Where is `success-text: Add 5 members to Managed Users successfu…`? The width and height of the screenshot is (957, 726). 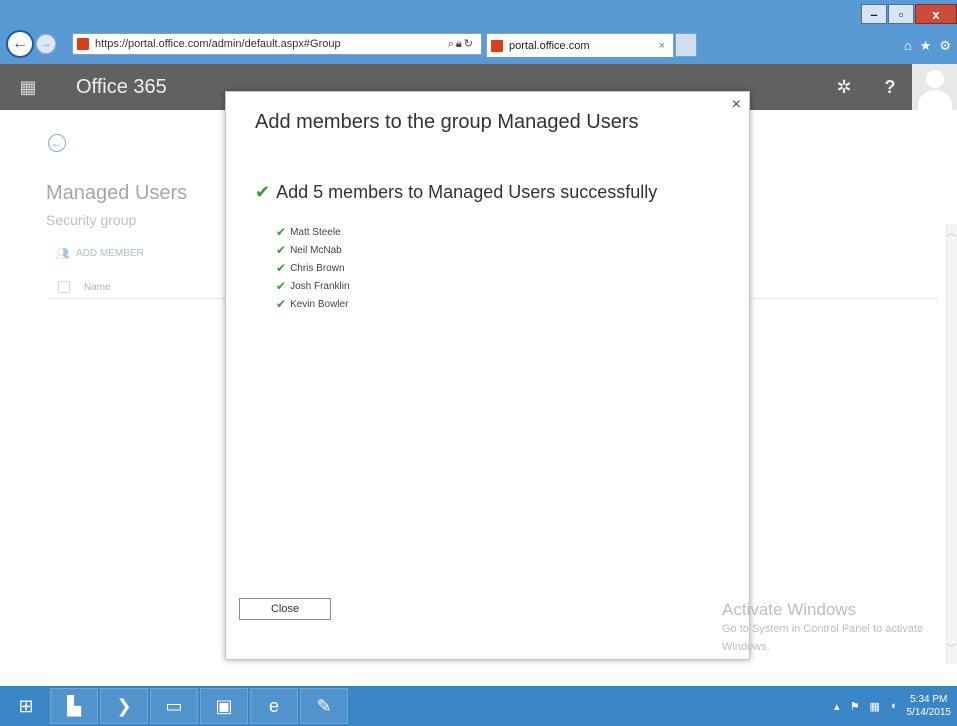 success-text: Add 5 members to Managed Users successfu… is located at coordinates (467, 192).